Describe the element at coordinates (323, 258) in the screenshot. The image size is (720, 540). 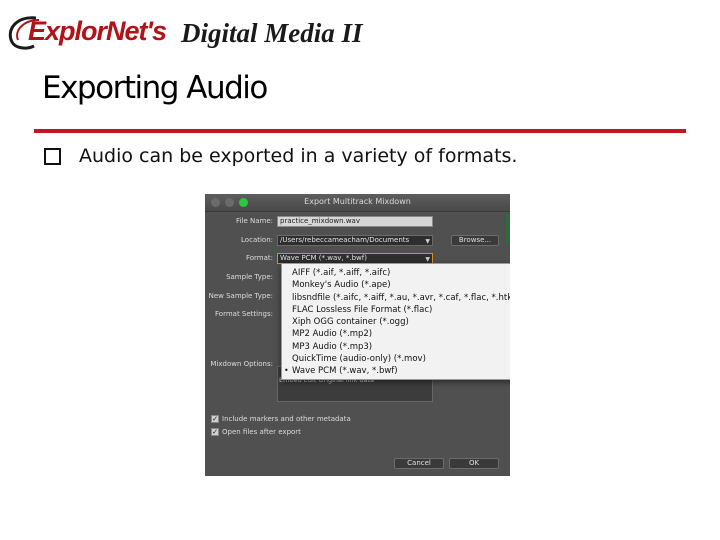
I see `format-value: Wave PCM (*.wav, *.bwf)` at that location.